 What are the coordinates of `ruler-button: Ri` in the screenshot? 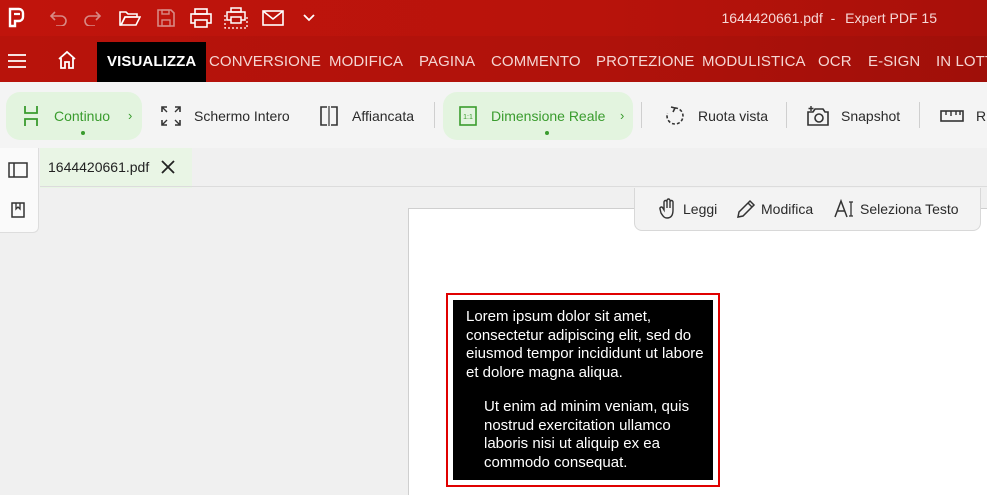 It's located at (963, 116).